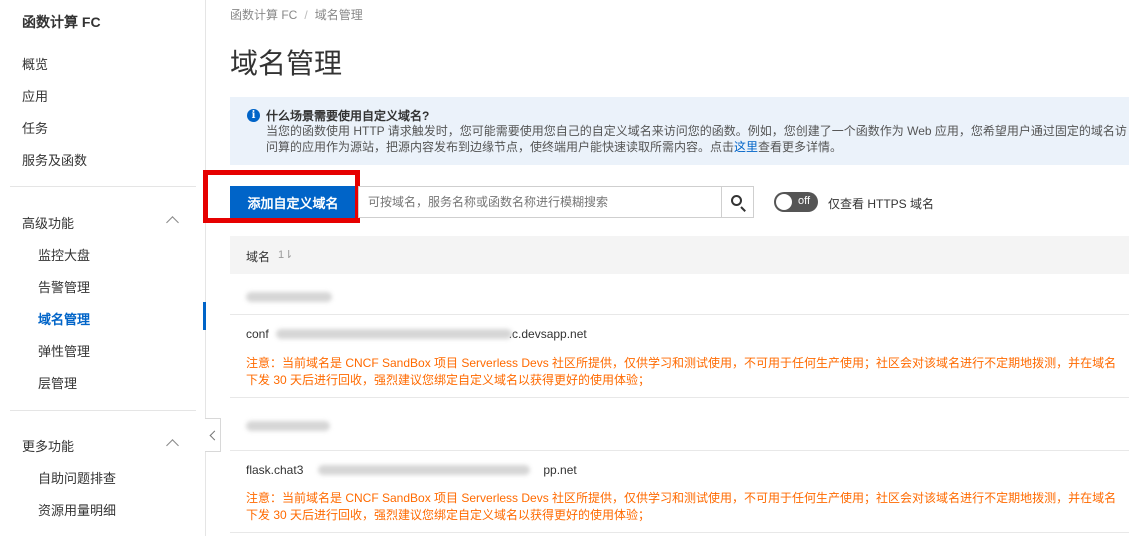  Describe the element at coordinates (35, 63) in the screenshot. I see `sidebar-item-overview: 概览` at that location.